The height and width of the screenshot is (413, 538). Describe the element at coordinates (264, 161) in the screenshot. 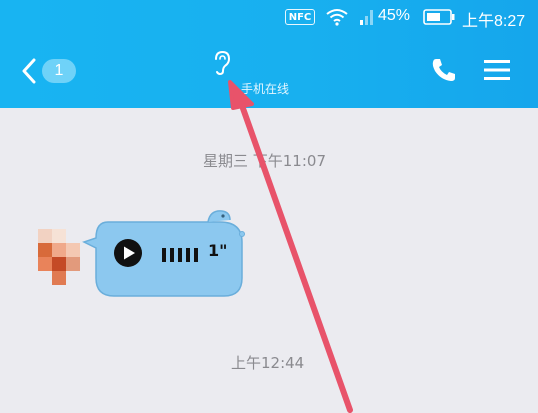

I see `message-timestamp: 星期三 下午11:07` at that location.